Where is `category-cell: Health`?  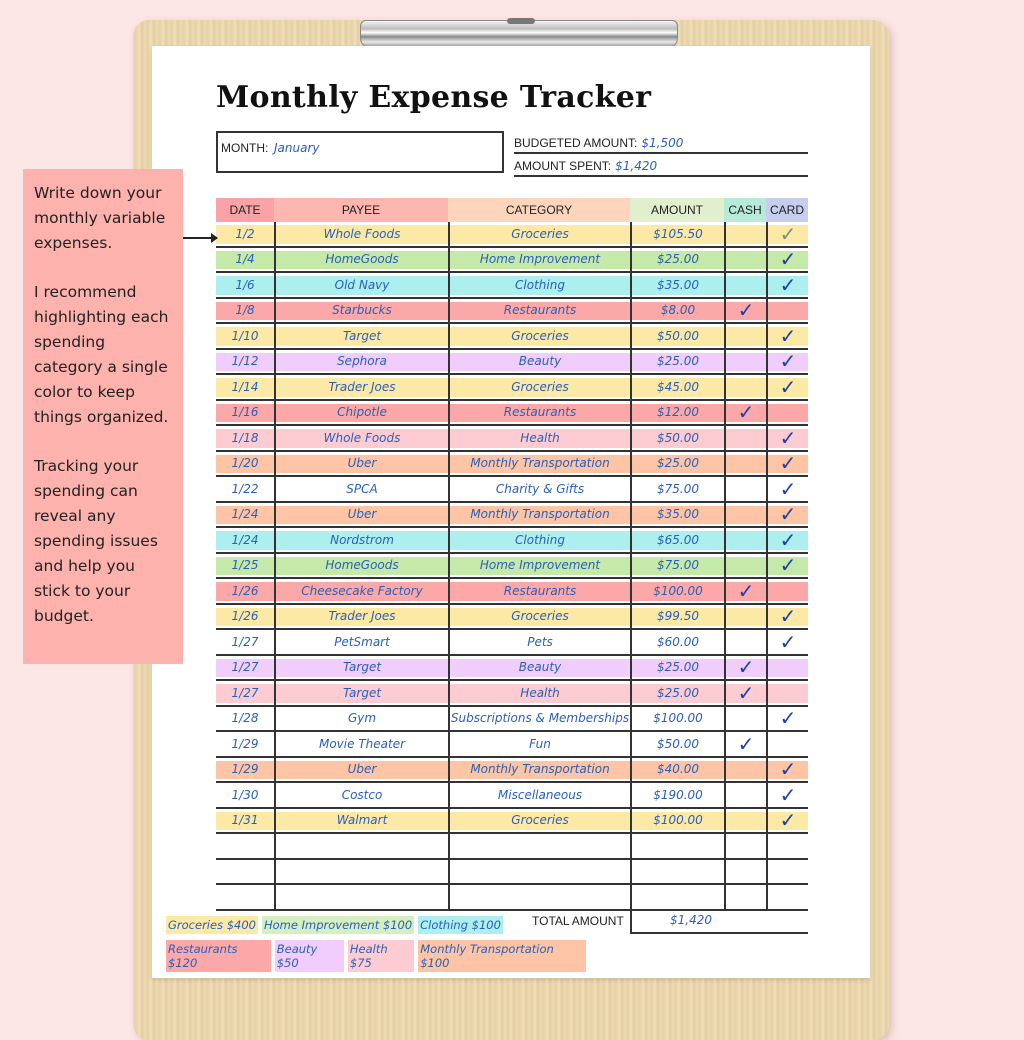 category-cell: Health is located at coordinates (539, 693).